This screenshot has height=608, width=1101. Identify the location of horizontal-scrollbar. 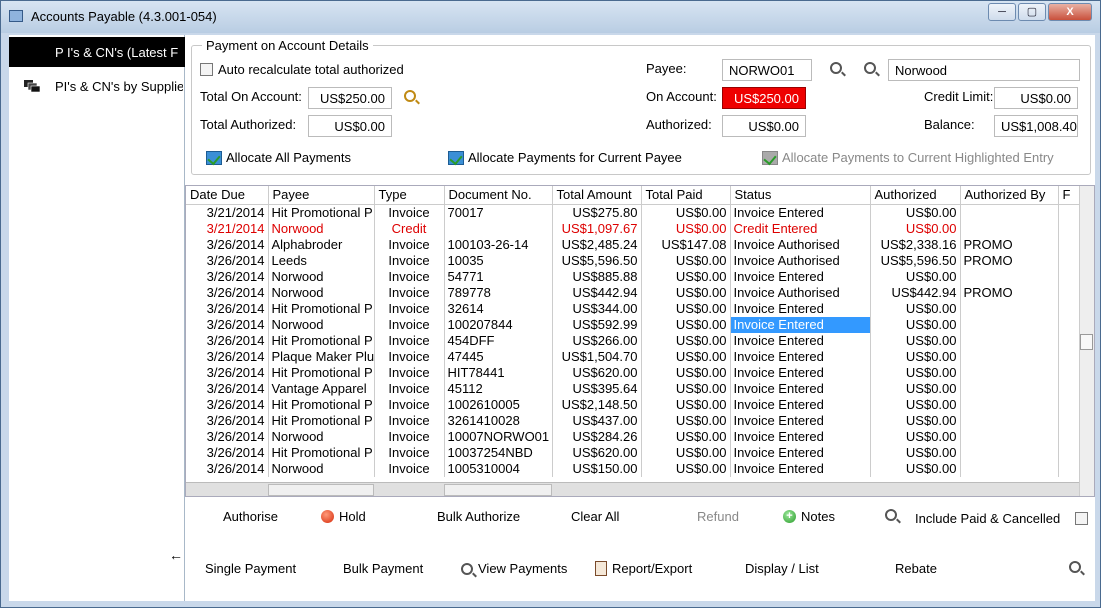
(632, 489).